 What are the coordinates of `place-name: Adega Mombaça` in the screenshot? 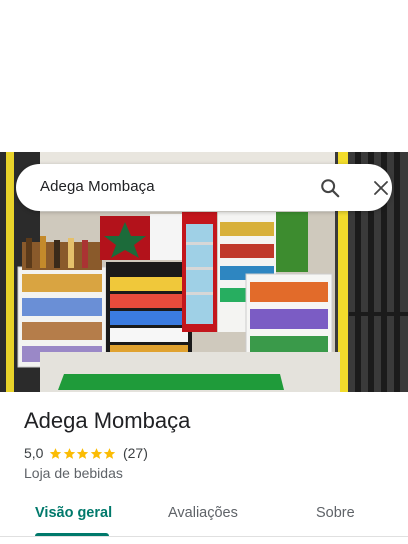 It's located at (107, 420).